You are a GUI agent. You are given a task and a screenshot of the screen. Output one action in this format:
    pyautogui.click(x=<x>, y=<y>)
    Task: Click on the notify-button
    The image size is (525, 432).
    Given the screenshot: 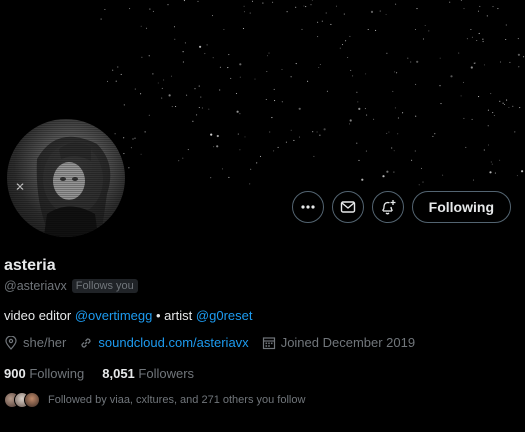 What is the action you would take?
    pyautogui.click(x=387, y=207)
    